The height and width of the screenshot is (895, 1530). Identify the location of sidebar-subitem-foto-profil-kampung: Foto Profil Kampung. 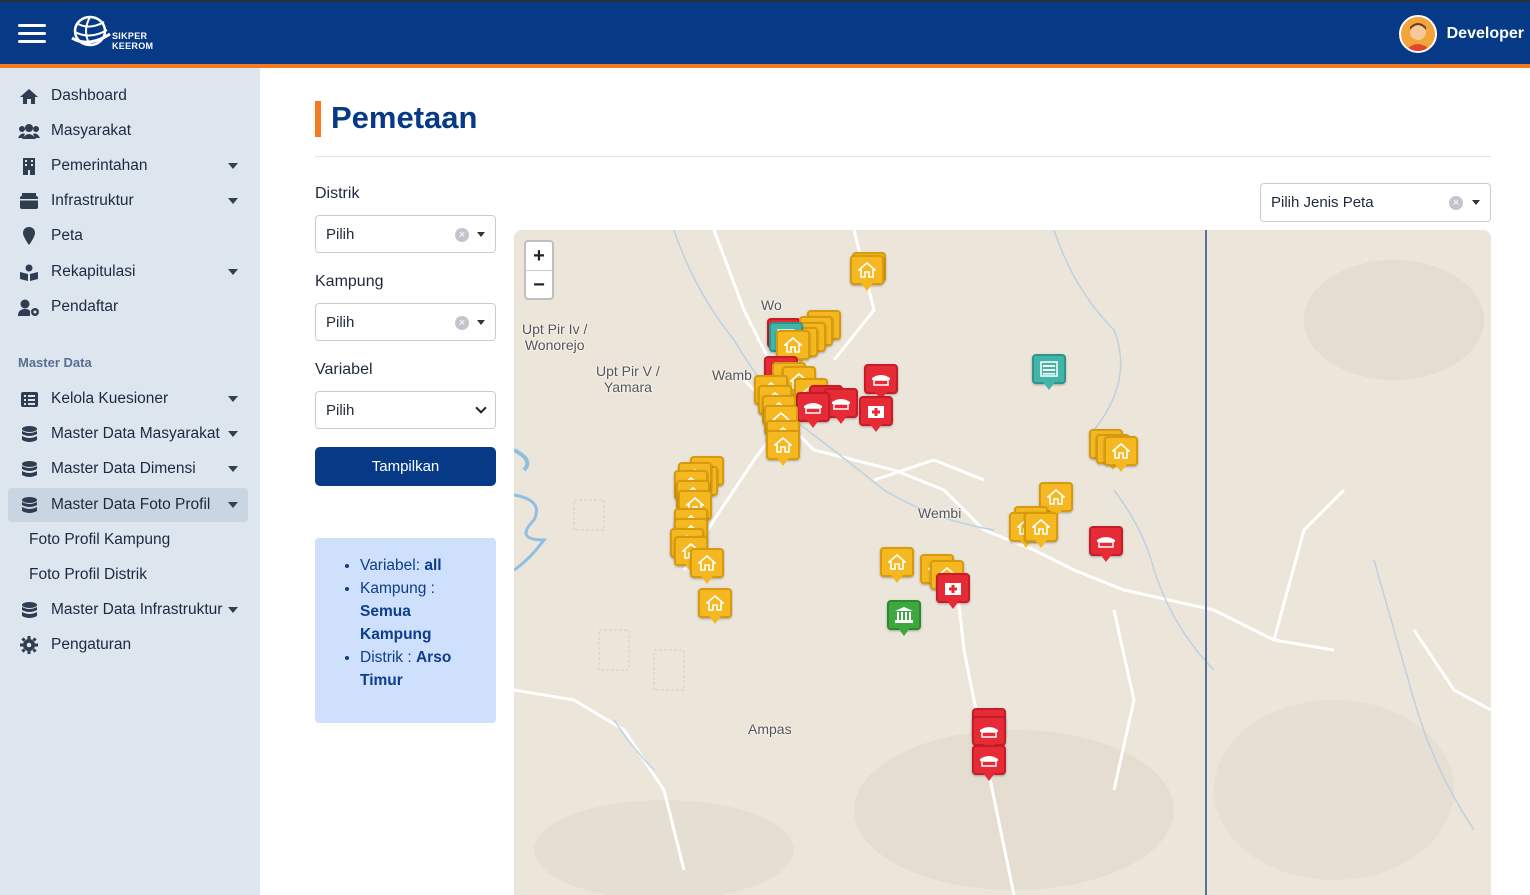
(99, 540).